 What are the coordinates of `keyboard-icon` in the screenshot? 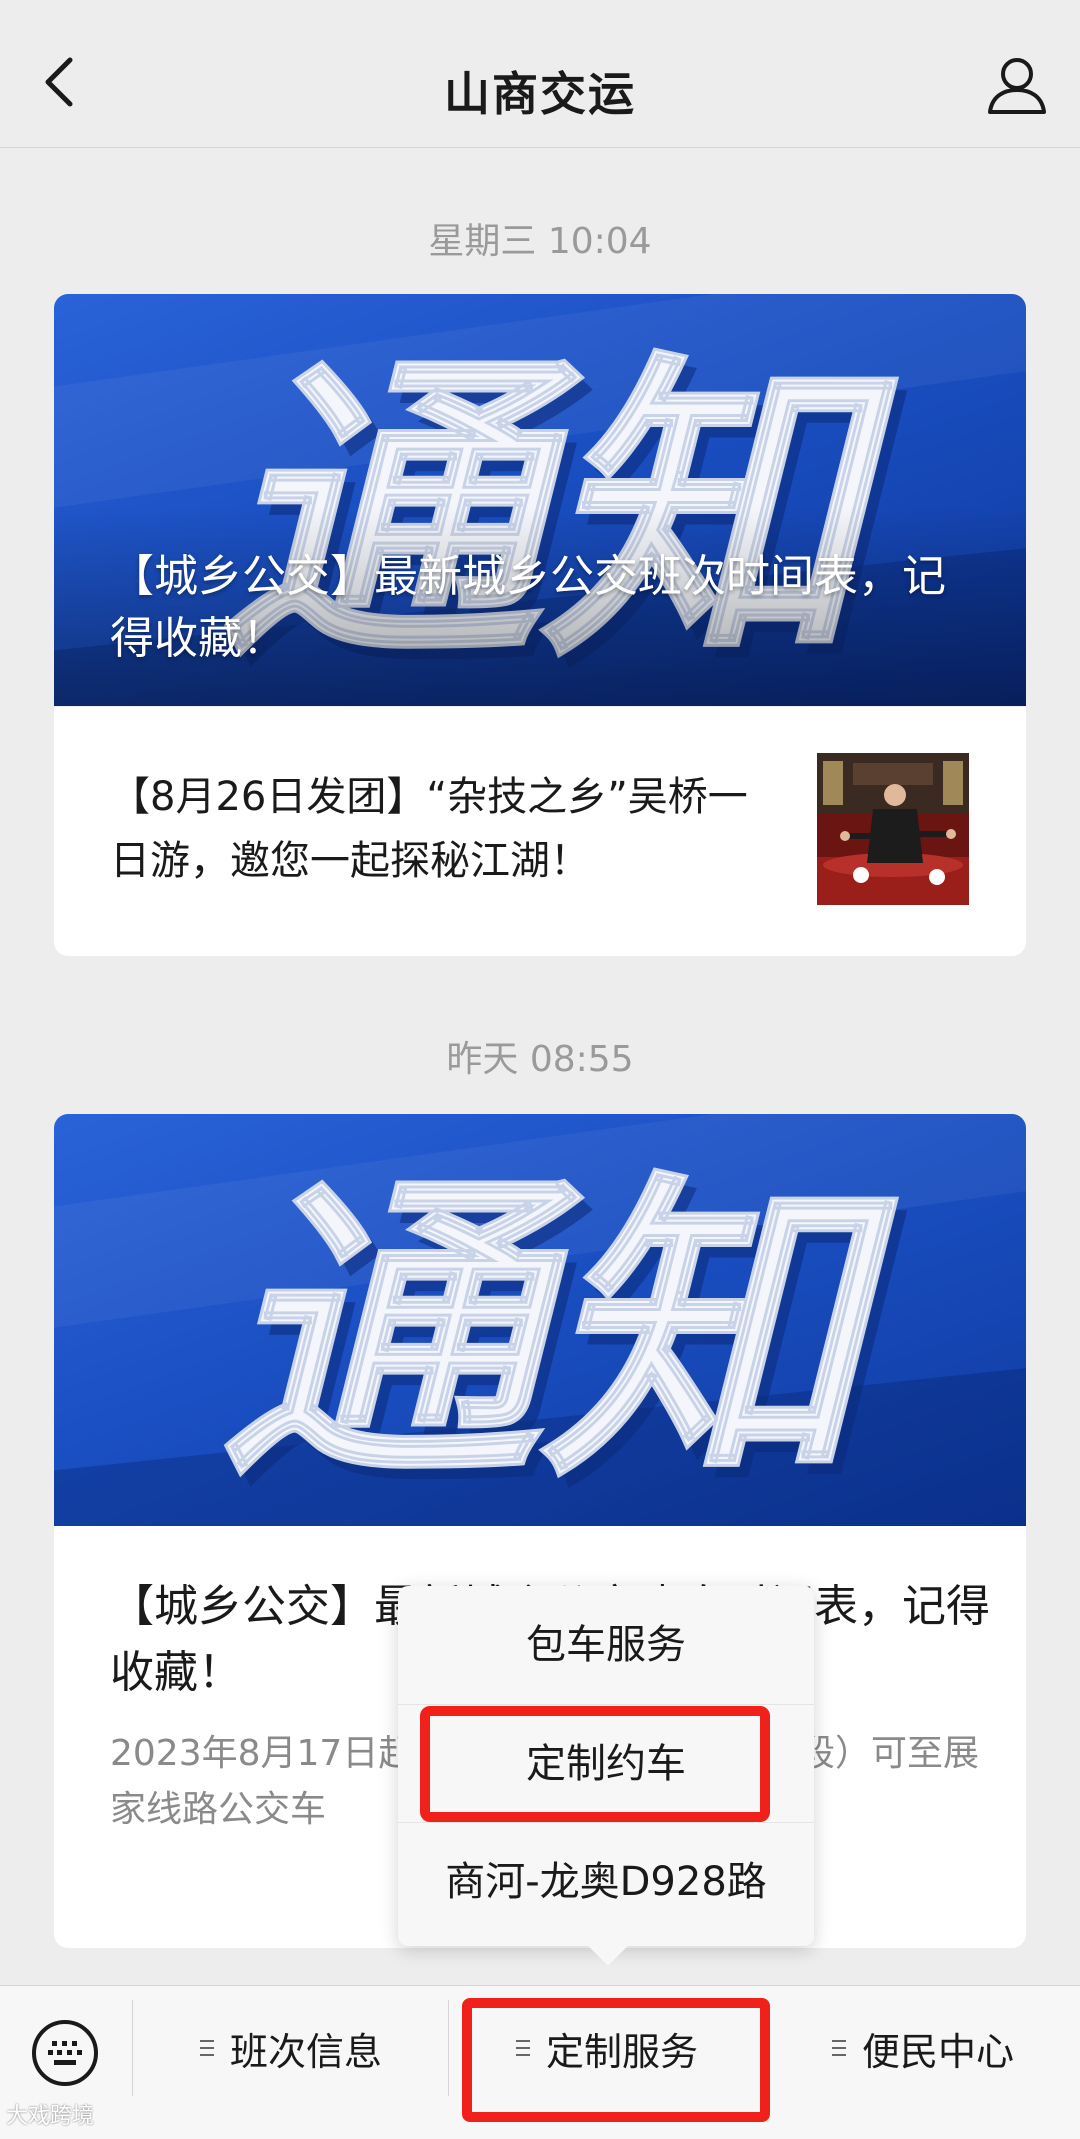 It's located at (65, 2053).